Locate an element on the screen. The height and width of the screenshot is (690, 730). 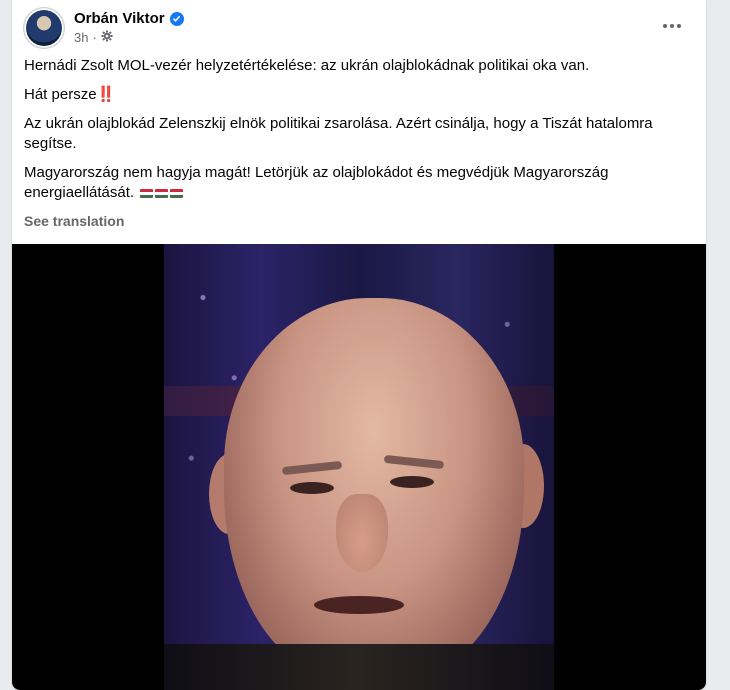
eye-right is located at coordinates (412, 482).